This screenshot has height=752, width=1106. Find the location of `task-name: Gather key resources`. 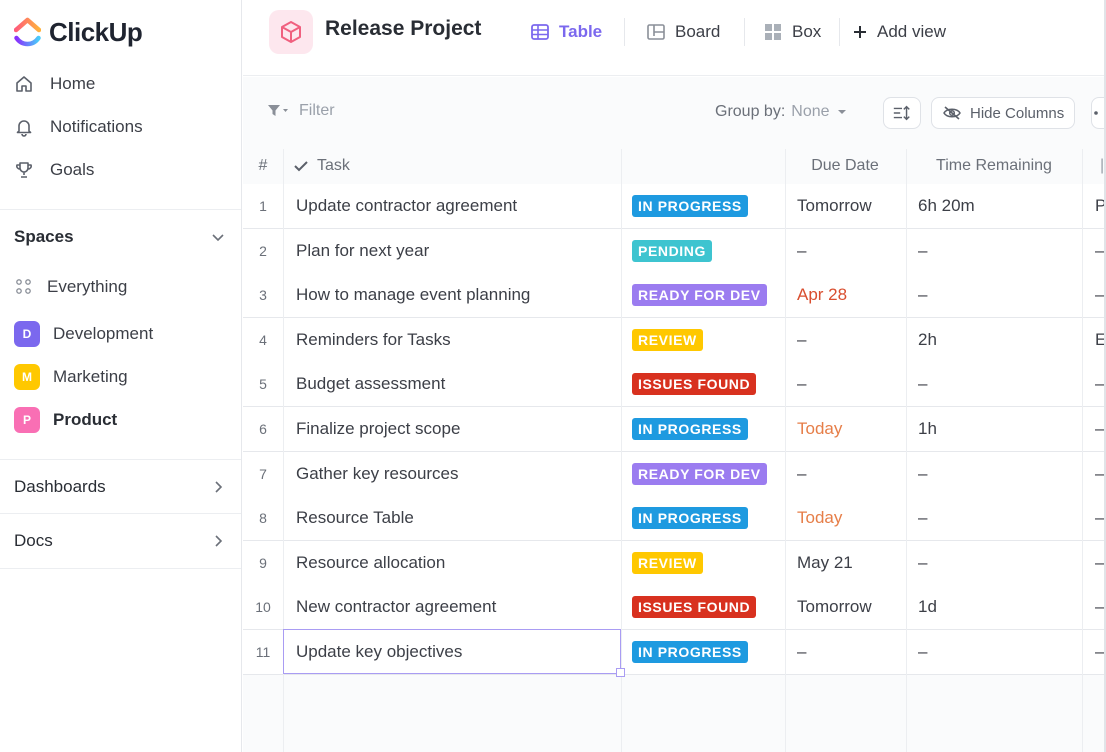

task-name: Gather key resources is located at coordinates (456, 474).